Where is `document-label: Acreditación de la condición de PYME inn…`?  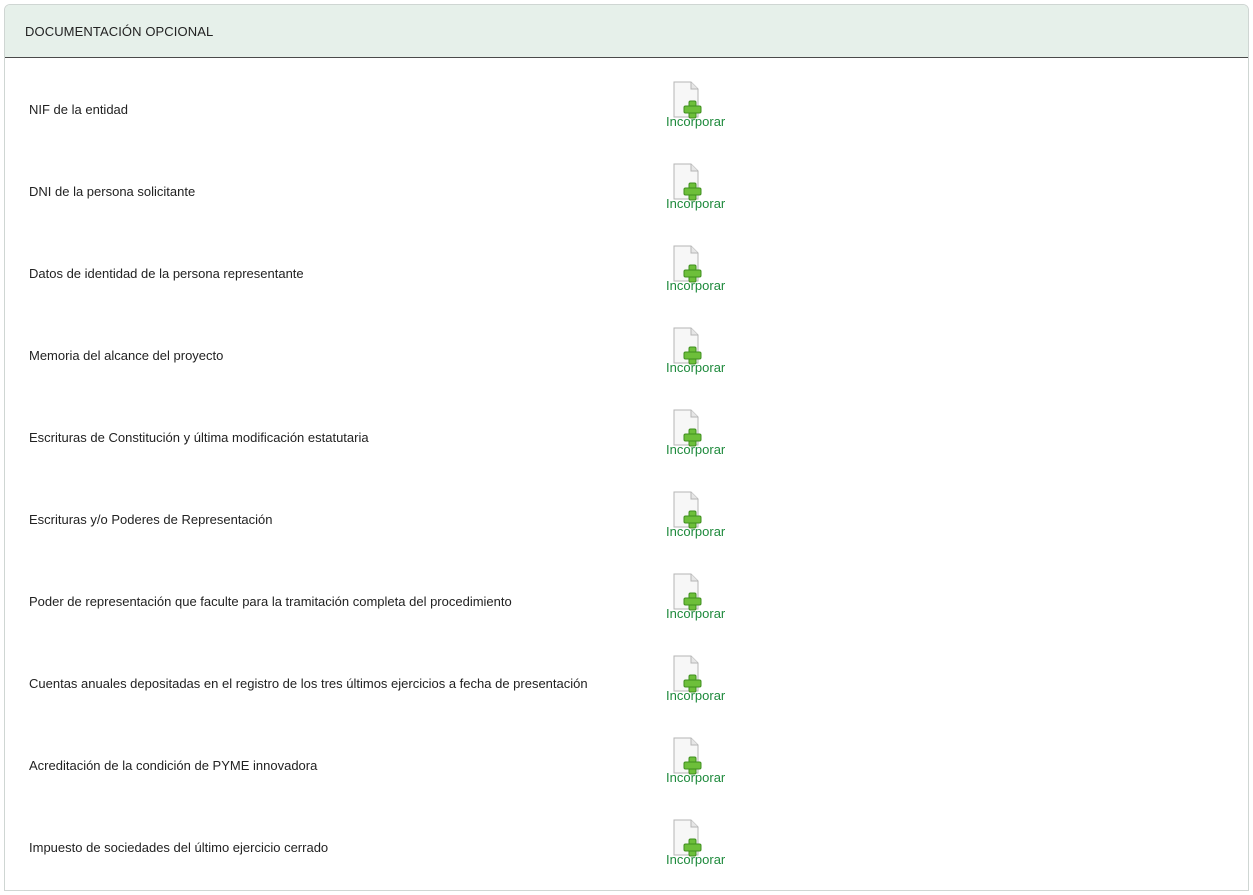
document-label: Acreditación de la condición de PYME inn… is located at coordinates (173, 765).